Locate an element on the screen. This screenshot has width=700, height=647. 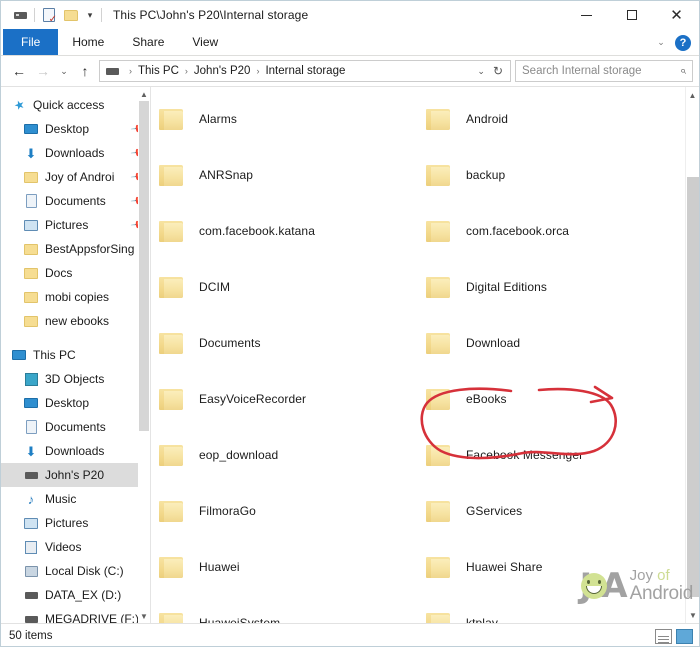
sidebar-item-pc-downloads: ⬇ Downloads is located at coordinates (75, 451).